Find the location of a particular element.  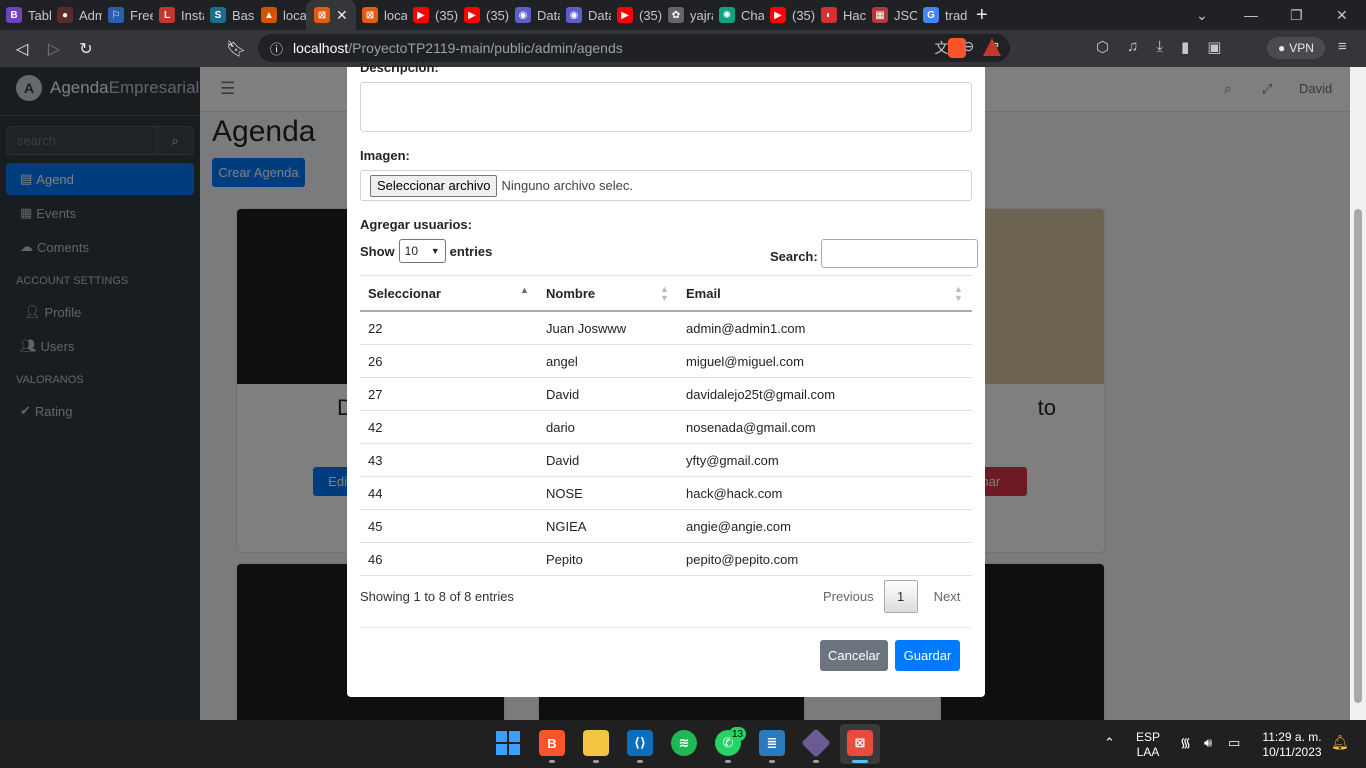

browser-tab: ✿ yajra is located at coordinates (687, 15).